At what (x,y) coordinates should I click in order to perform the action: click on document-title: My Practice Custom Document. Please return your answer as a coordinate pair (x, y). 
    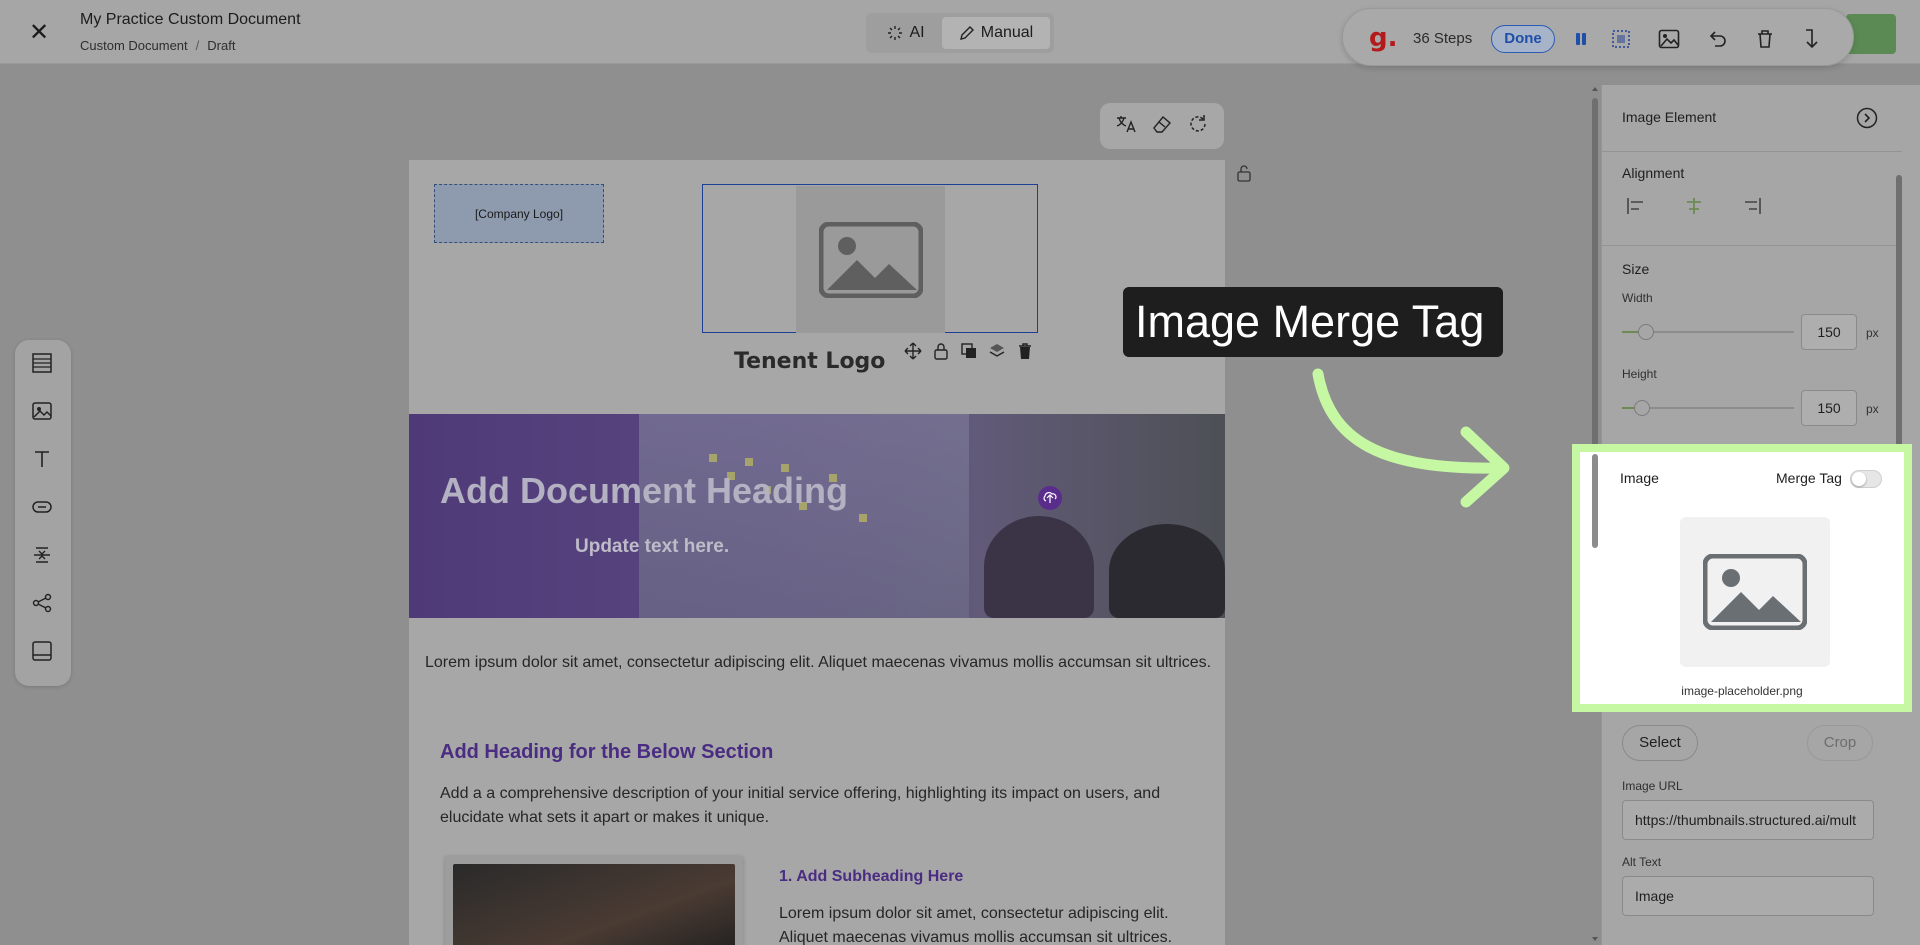
    Looking at the image, I should click on (190, 19).